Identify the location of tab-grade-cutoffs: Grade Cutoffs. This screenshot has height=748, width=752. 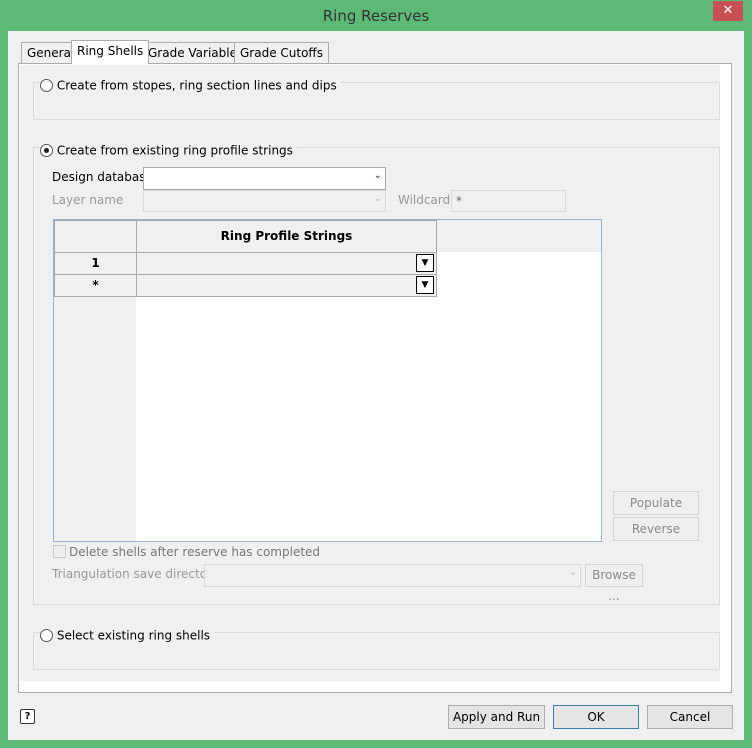
(281, 53).